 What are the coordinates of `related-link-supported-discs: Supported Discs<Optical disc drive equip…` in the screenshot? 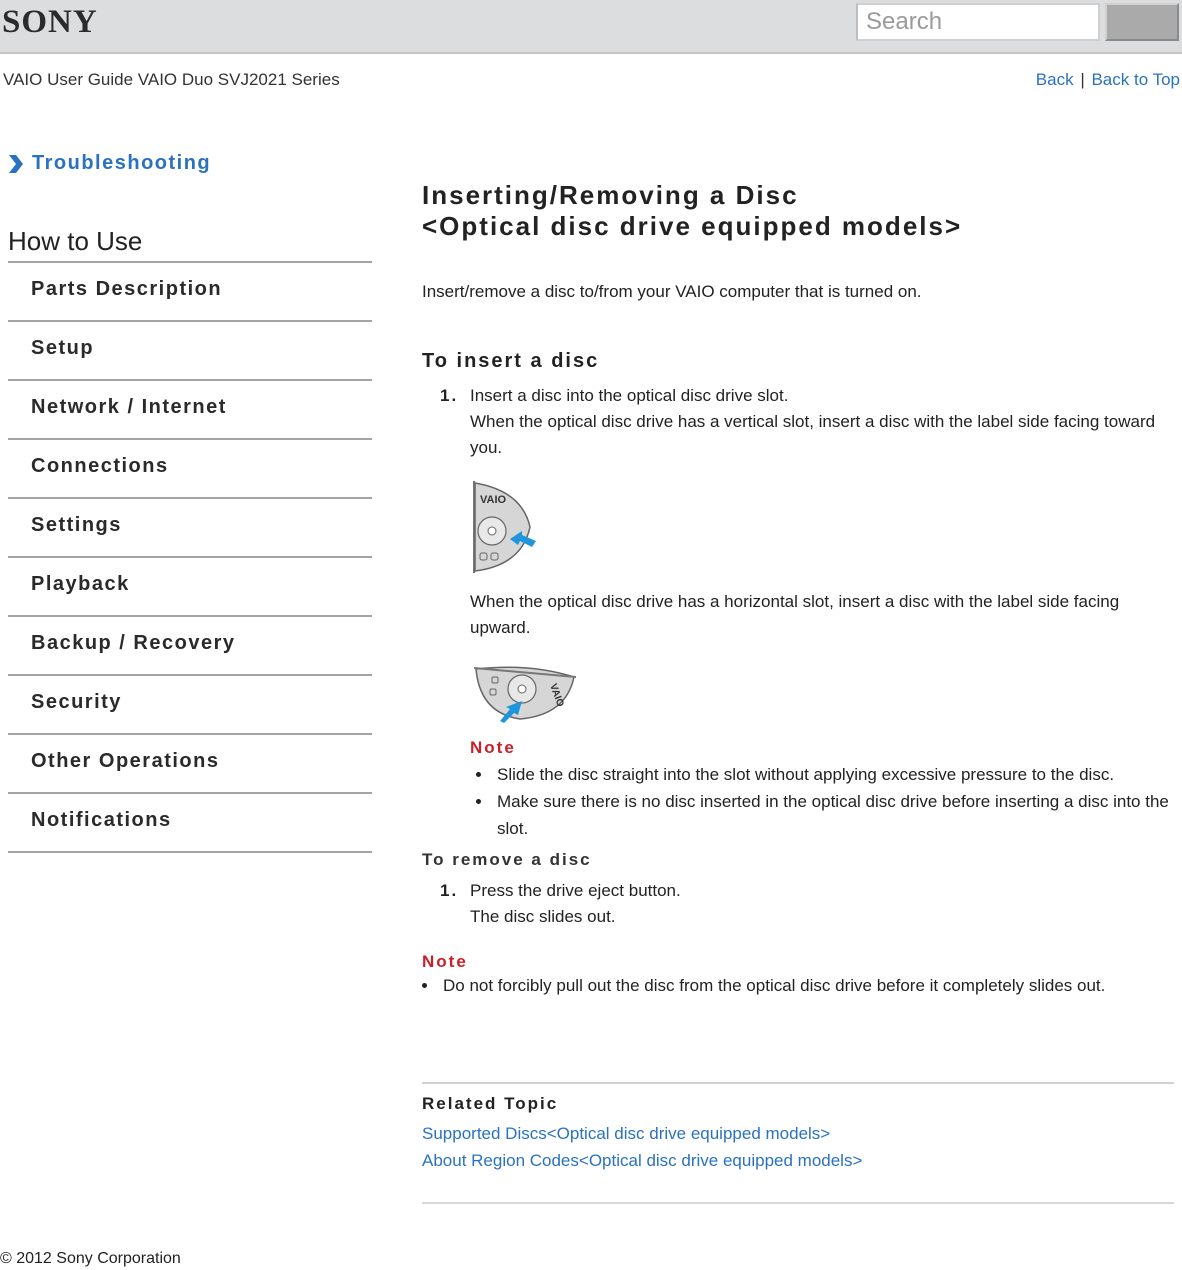 It's located at (798, 1133).